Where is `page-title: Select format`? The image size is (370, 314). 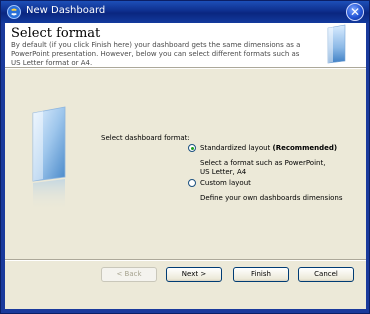 page-title: Select format is located at coordinates (56, 33).